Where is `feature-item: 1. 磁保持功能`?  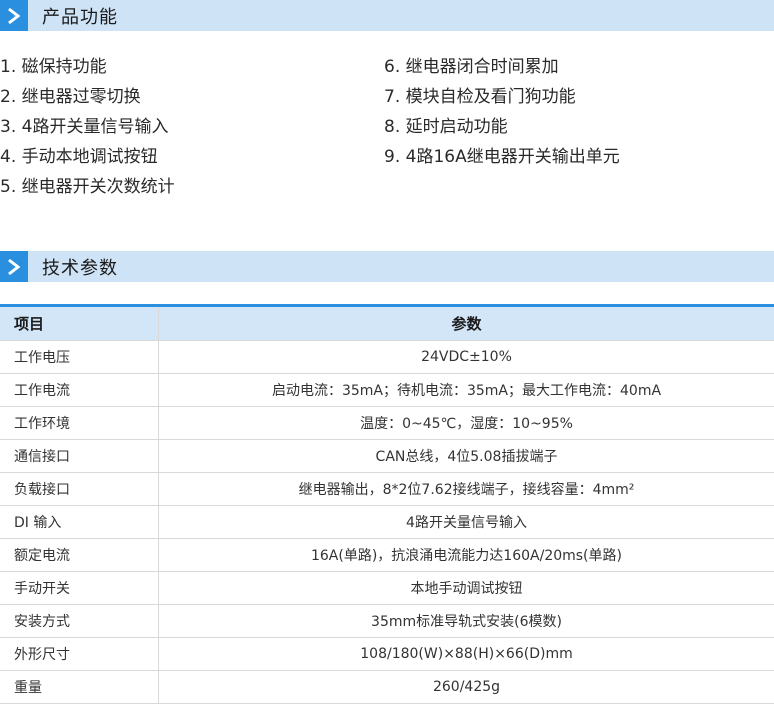 feature-item: 1. 磁保持功能 is located at coordinates (53, 67).